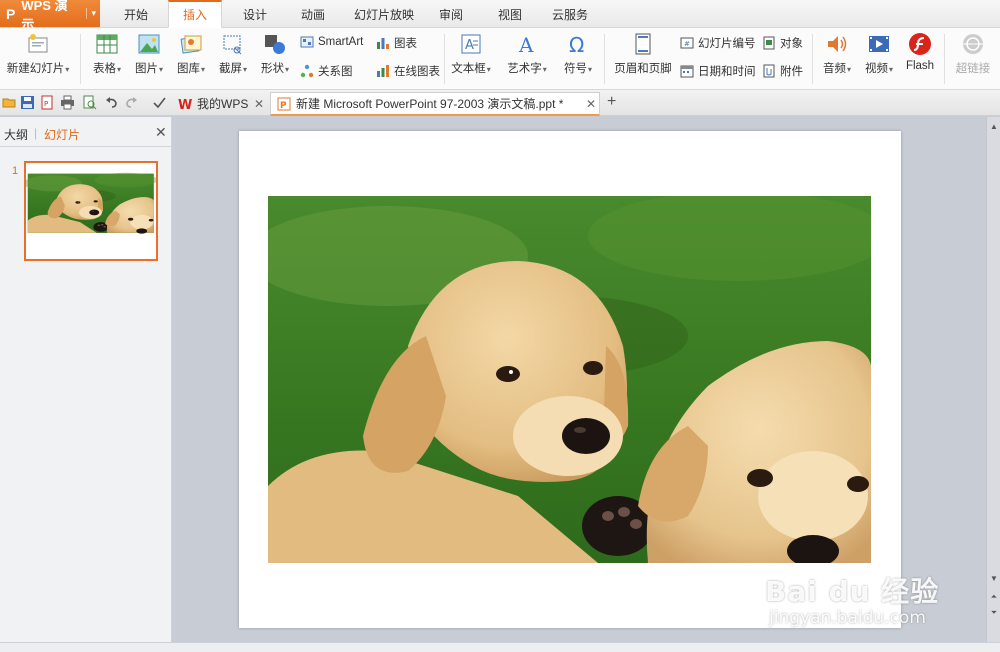 This screenshot has width=1000, height=652. What do you see at coordinates (232, 45) in the screenshot?
I see `screenshot-icon` at bounding box center [232, 45].